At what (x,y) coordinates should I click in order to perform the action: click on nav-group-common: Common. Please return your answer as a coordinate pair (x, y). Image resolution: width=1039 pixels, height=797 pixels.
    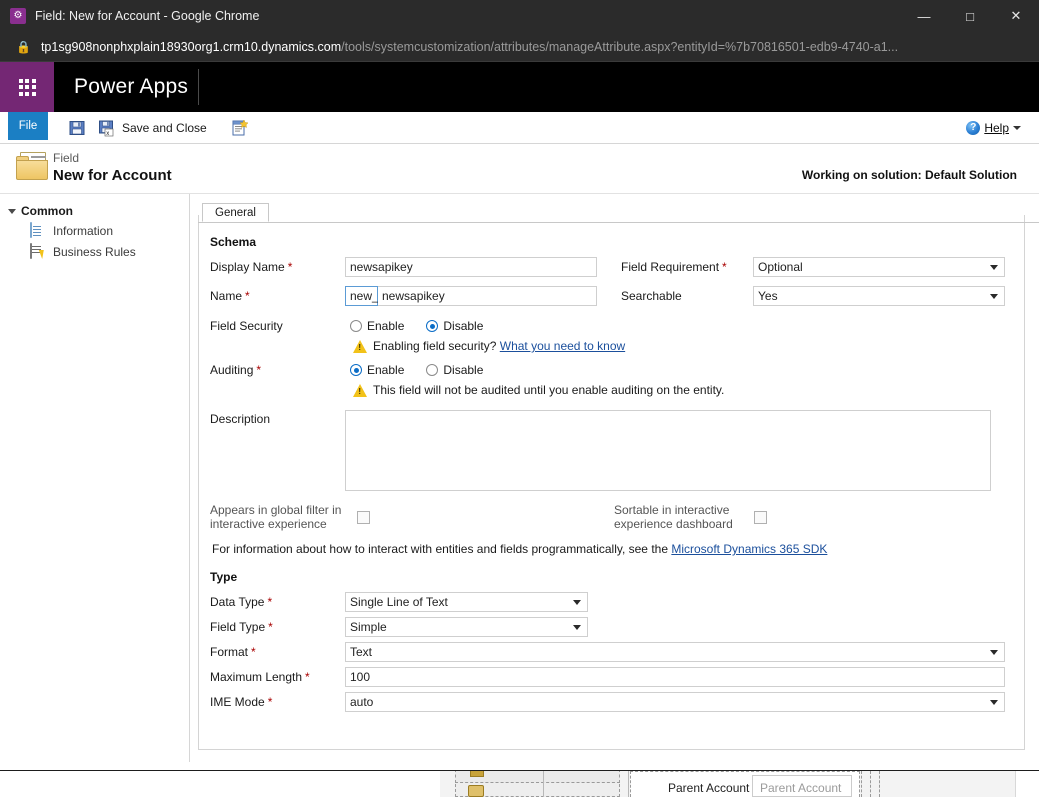
    Looking at the image, I should click on (94, 211).